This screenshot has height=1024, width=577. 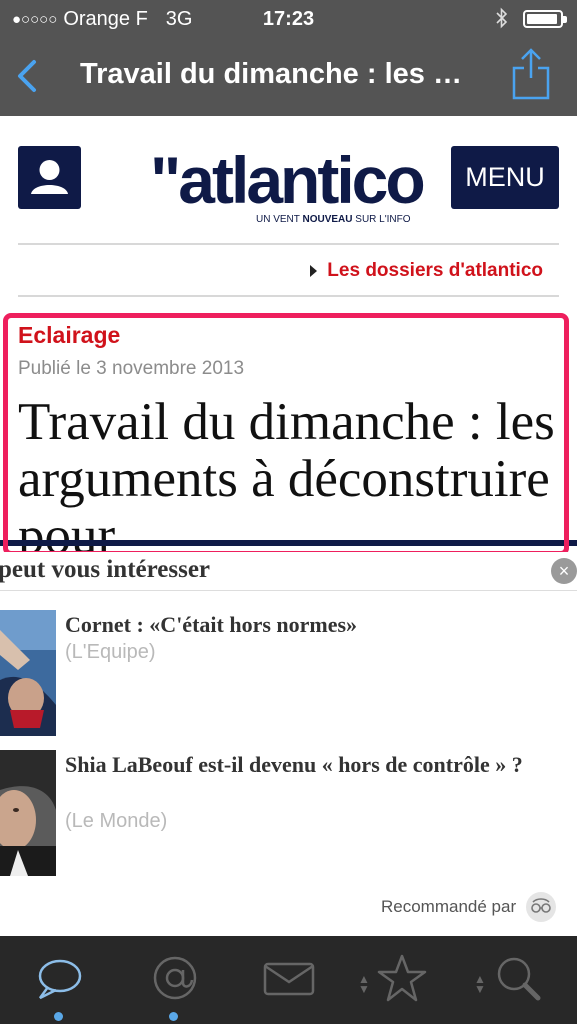 I want to click on recommended-by: Recommandé par, so click(x=469, y=907).